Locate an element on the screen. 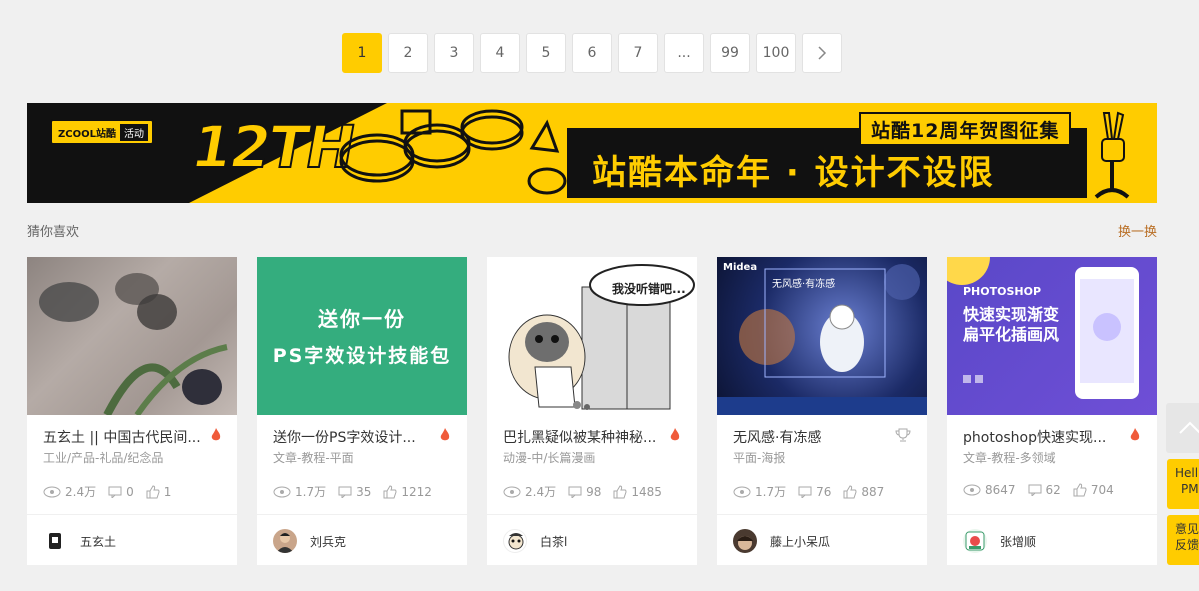 The width and height of the screenshot is (1199, 591). view-count: 1.7万 is located at coordinates (771, 492).